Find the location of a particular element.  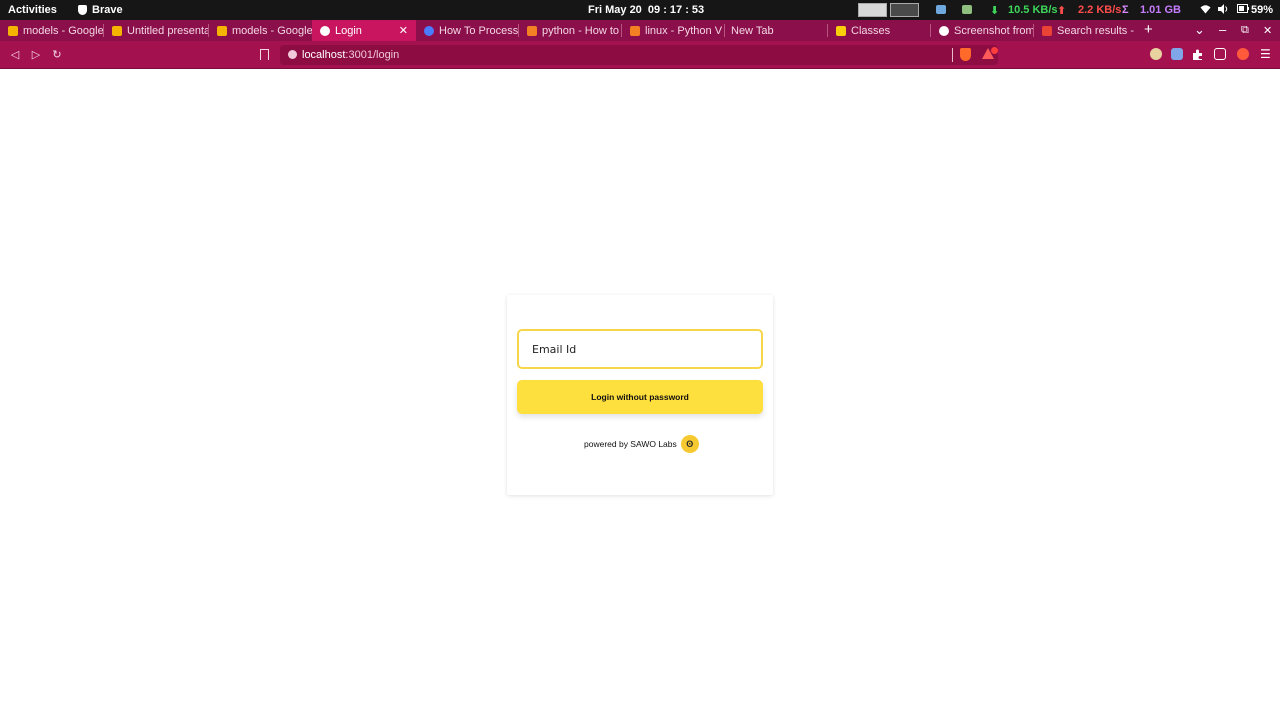

tab-screenshot-from: Screenshot from is located at coordinates (982, 30).